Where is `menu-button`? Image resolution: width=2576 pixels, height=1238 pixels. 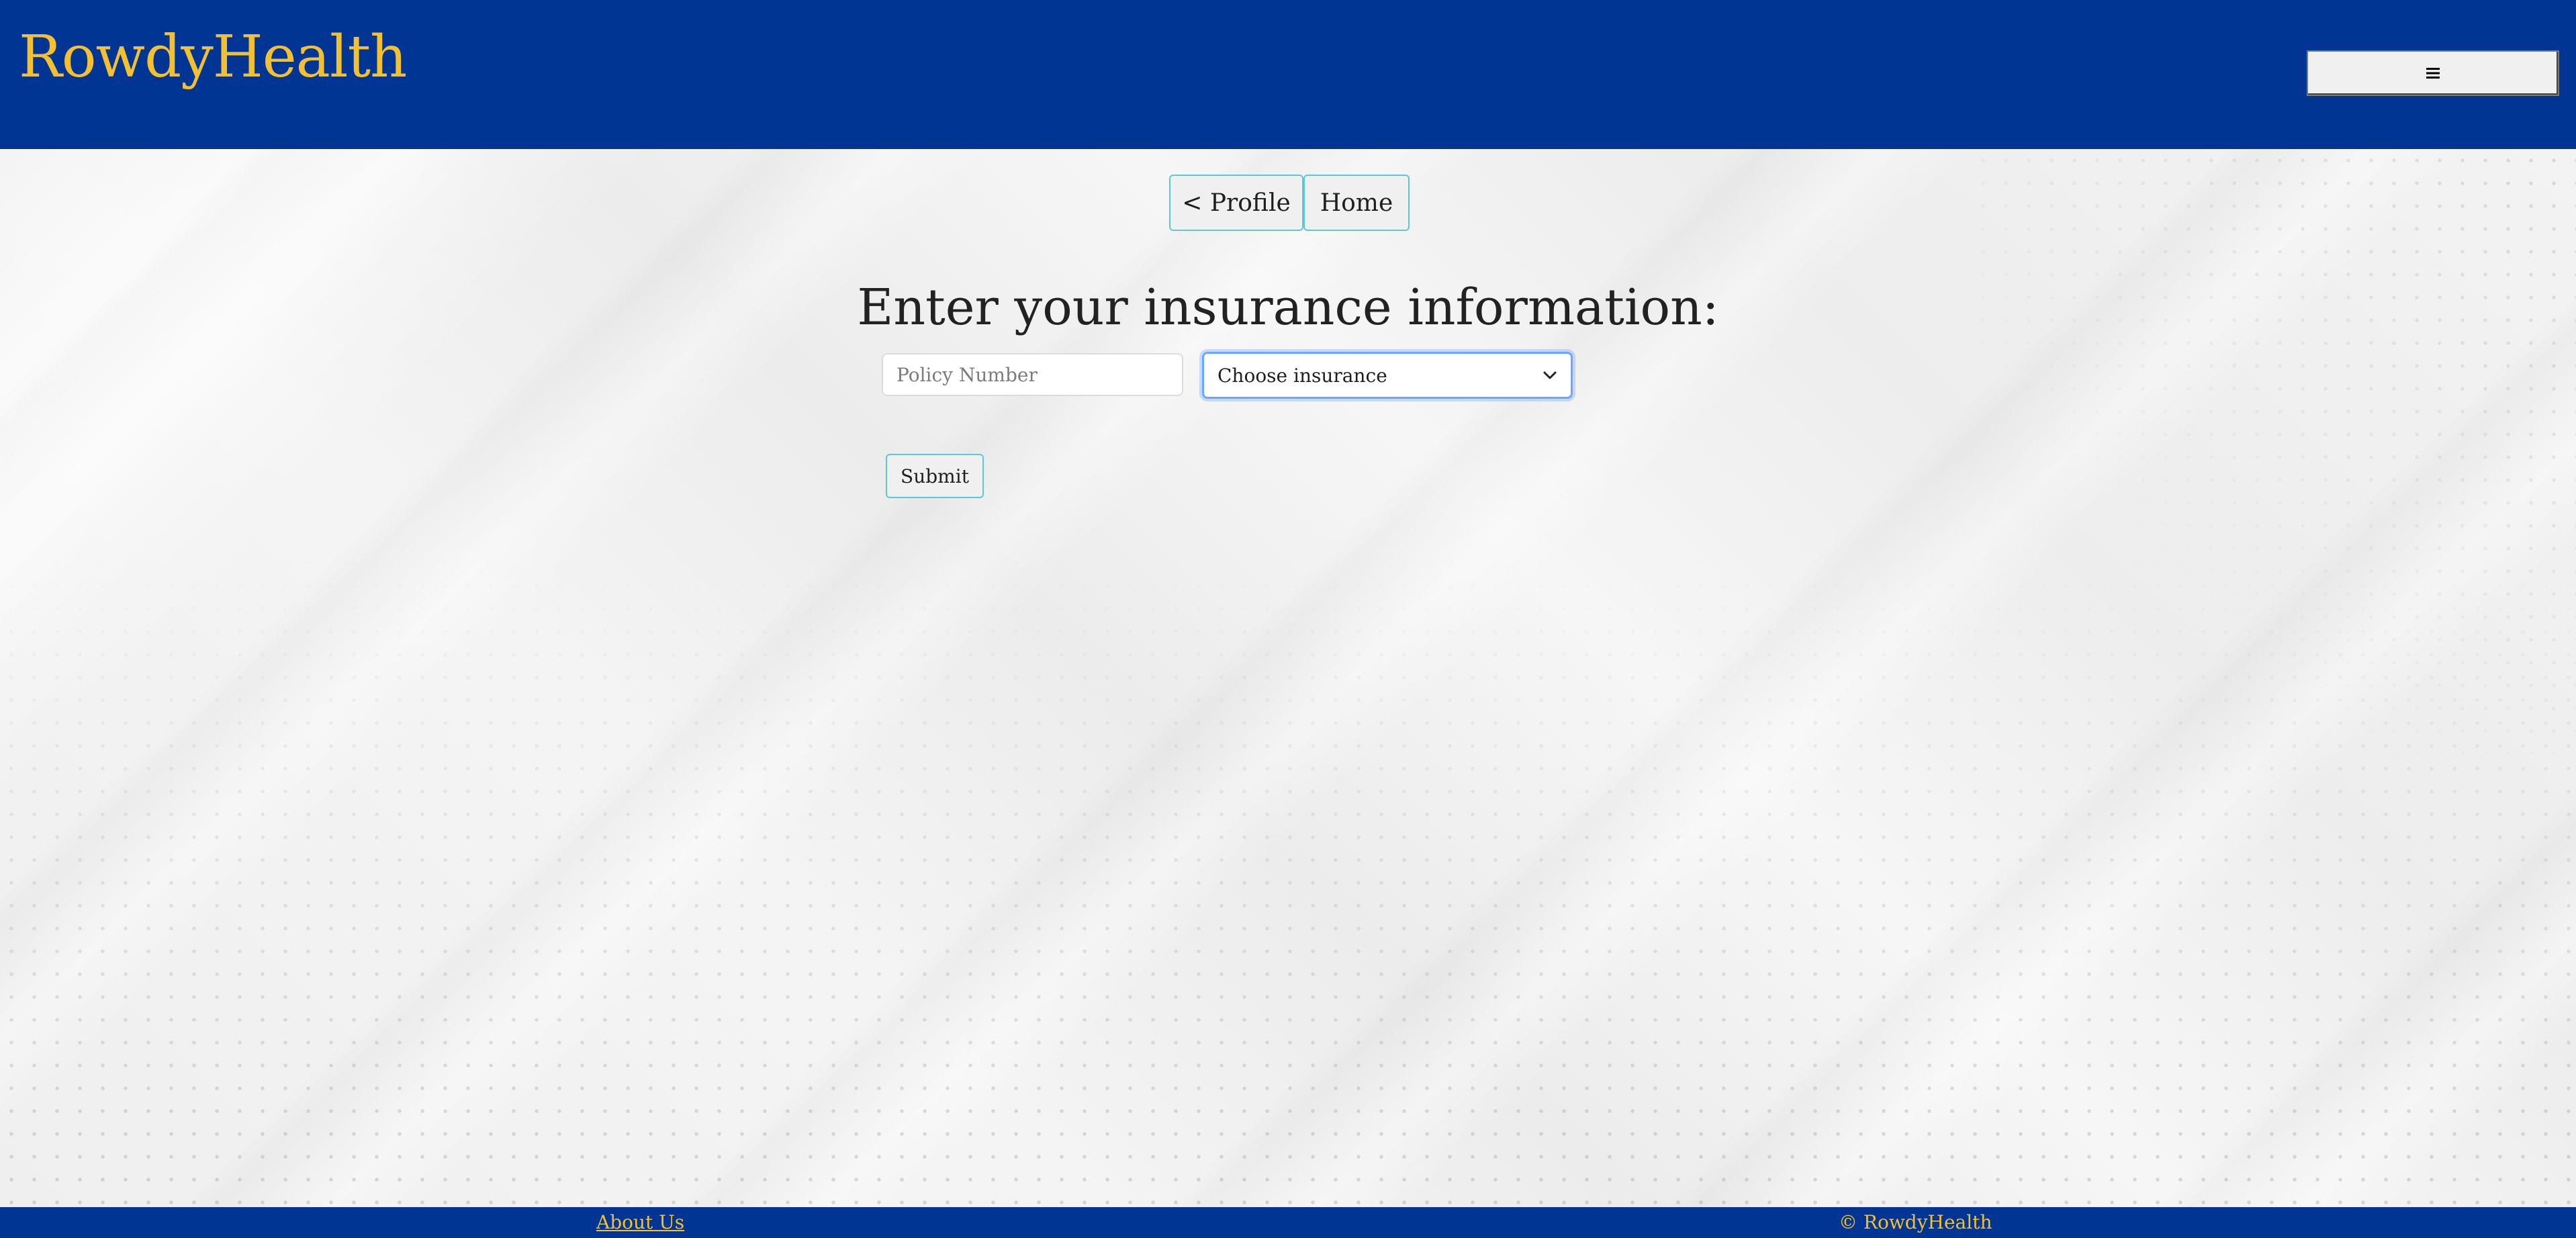 menu-button is located at coordinates (2433, 73).